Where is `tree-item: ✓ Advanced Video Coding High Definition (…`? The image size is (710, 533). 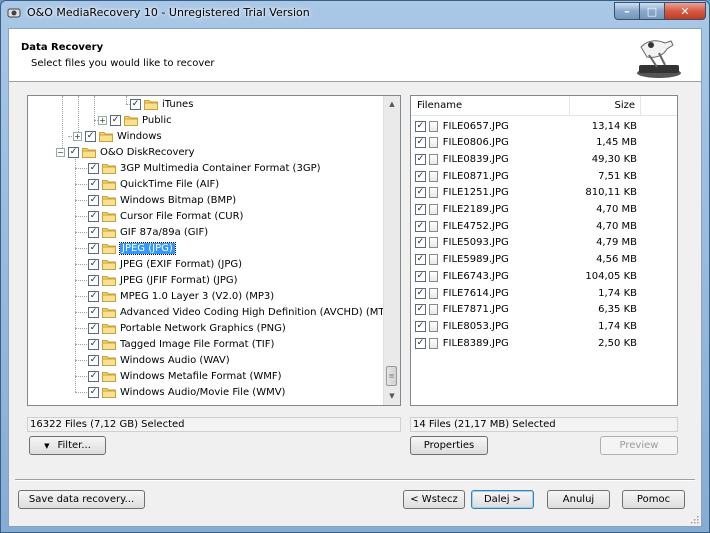
tree-item: ✓ Advanced Video Coding High Definition (… is located at coordinates (241, 312).